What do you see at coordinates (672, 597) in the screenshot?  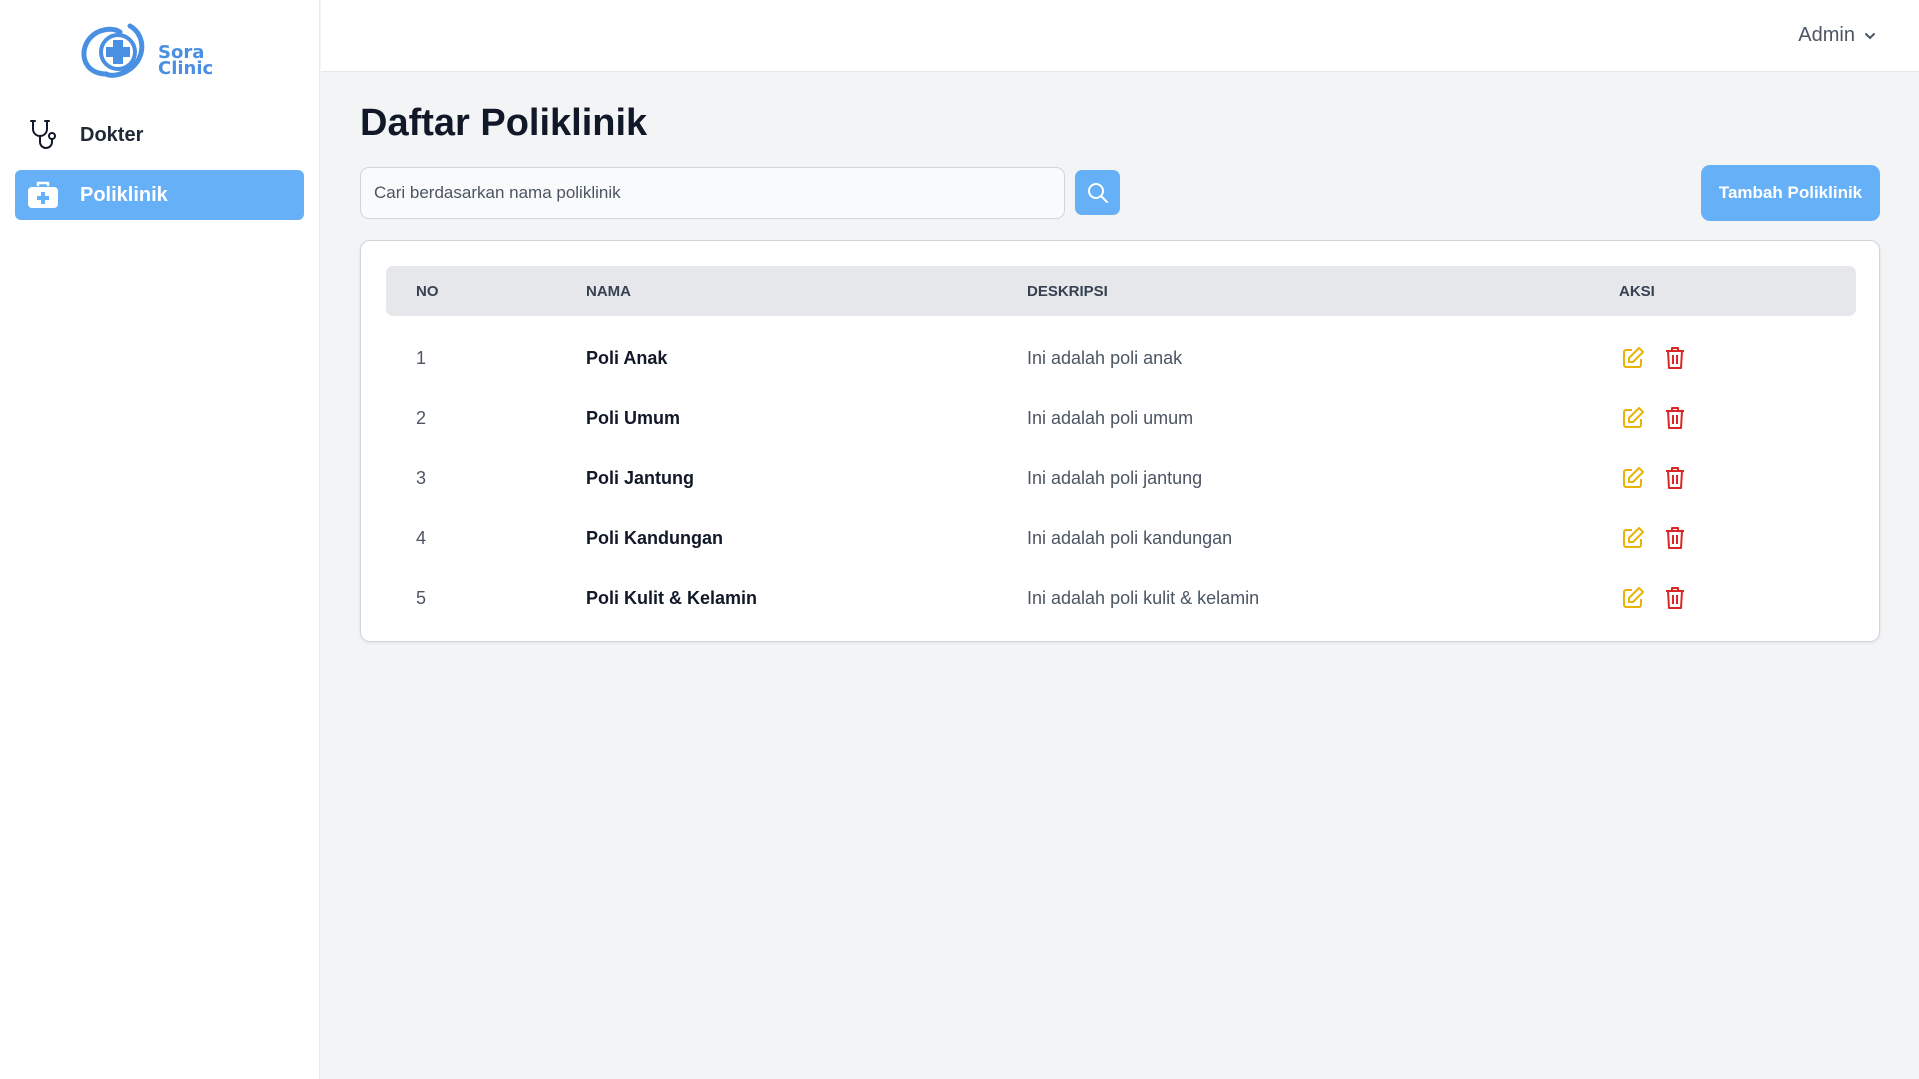 I see `row-nama: Poli Kulit & Kelamin` at bounding box center [672, 597].